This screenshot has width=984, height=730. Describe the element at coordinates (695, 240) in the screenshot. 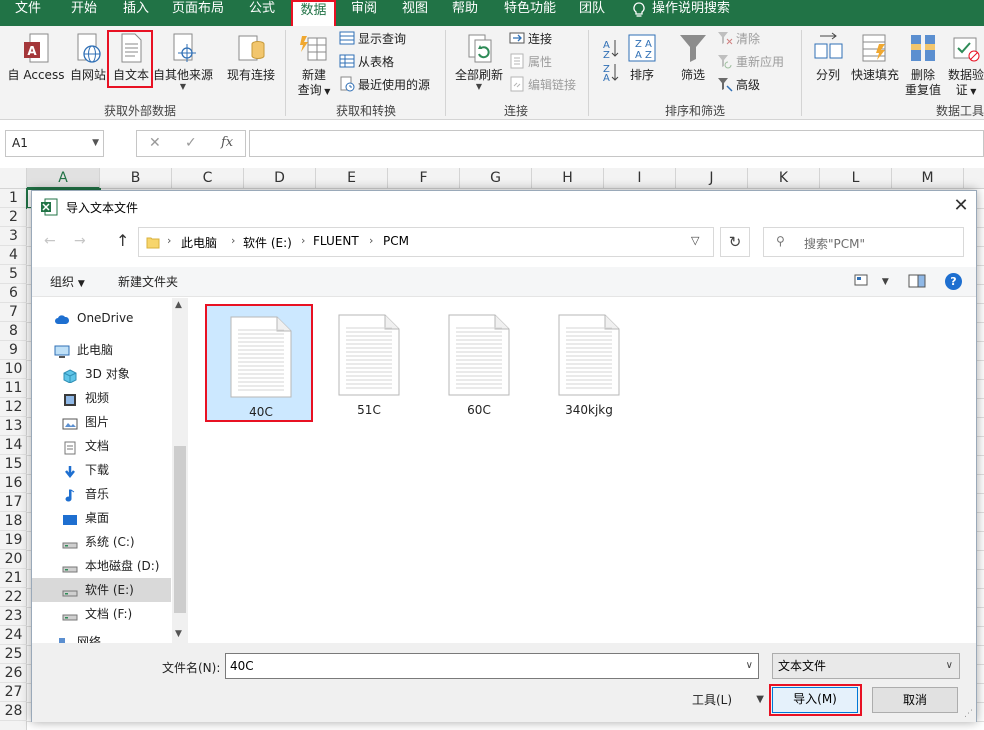

I see `chevron-down-icon: ▽` at that location.